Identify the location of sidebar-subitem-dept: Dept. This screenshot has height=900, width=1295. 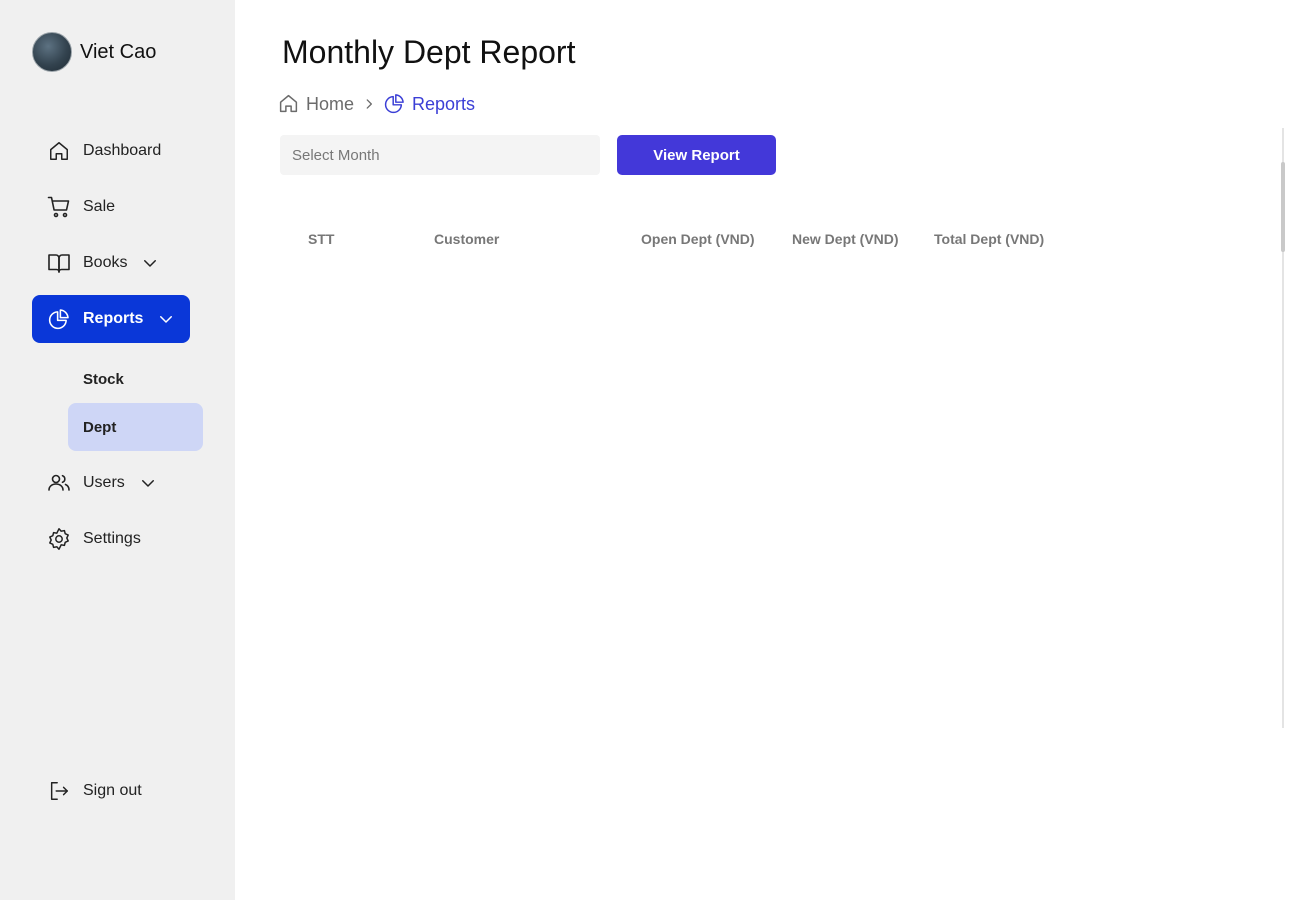
(135, 427).